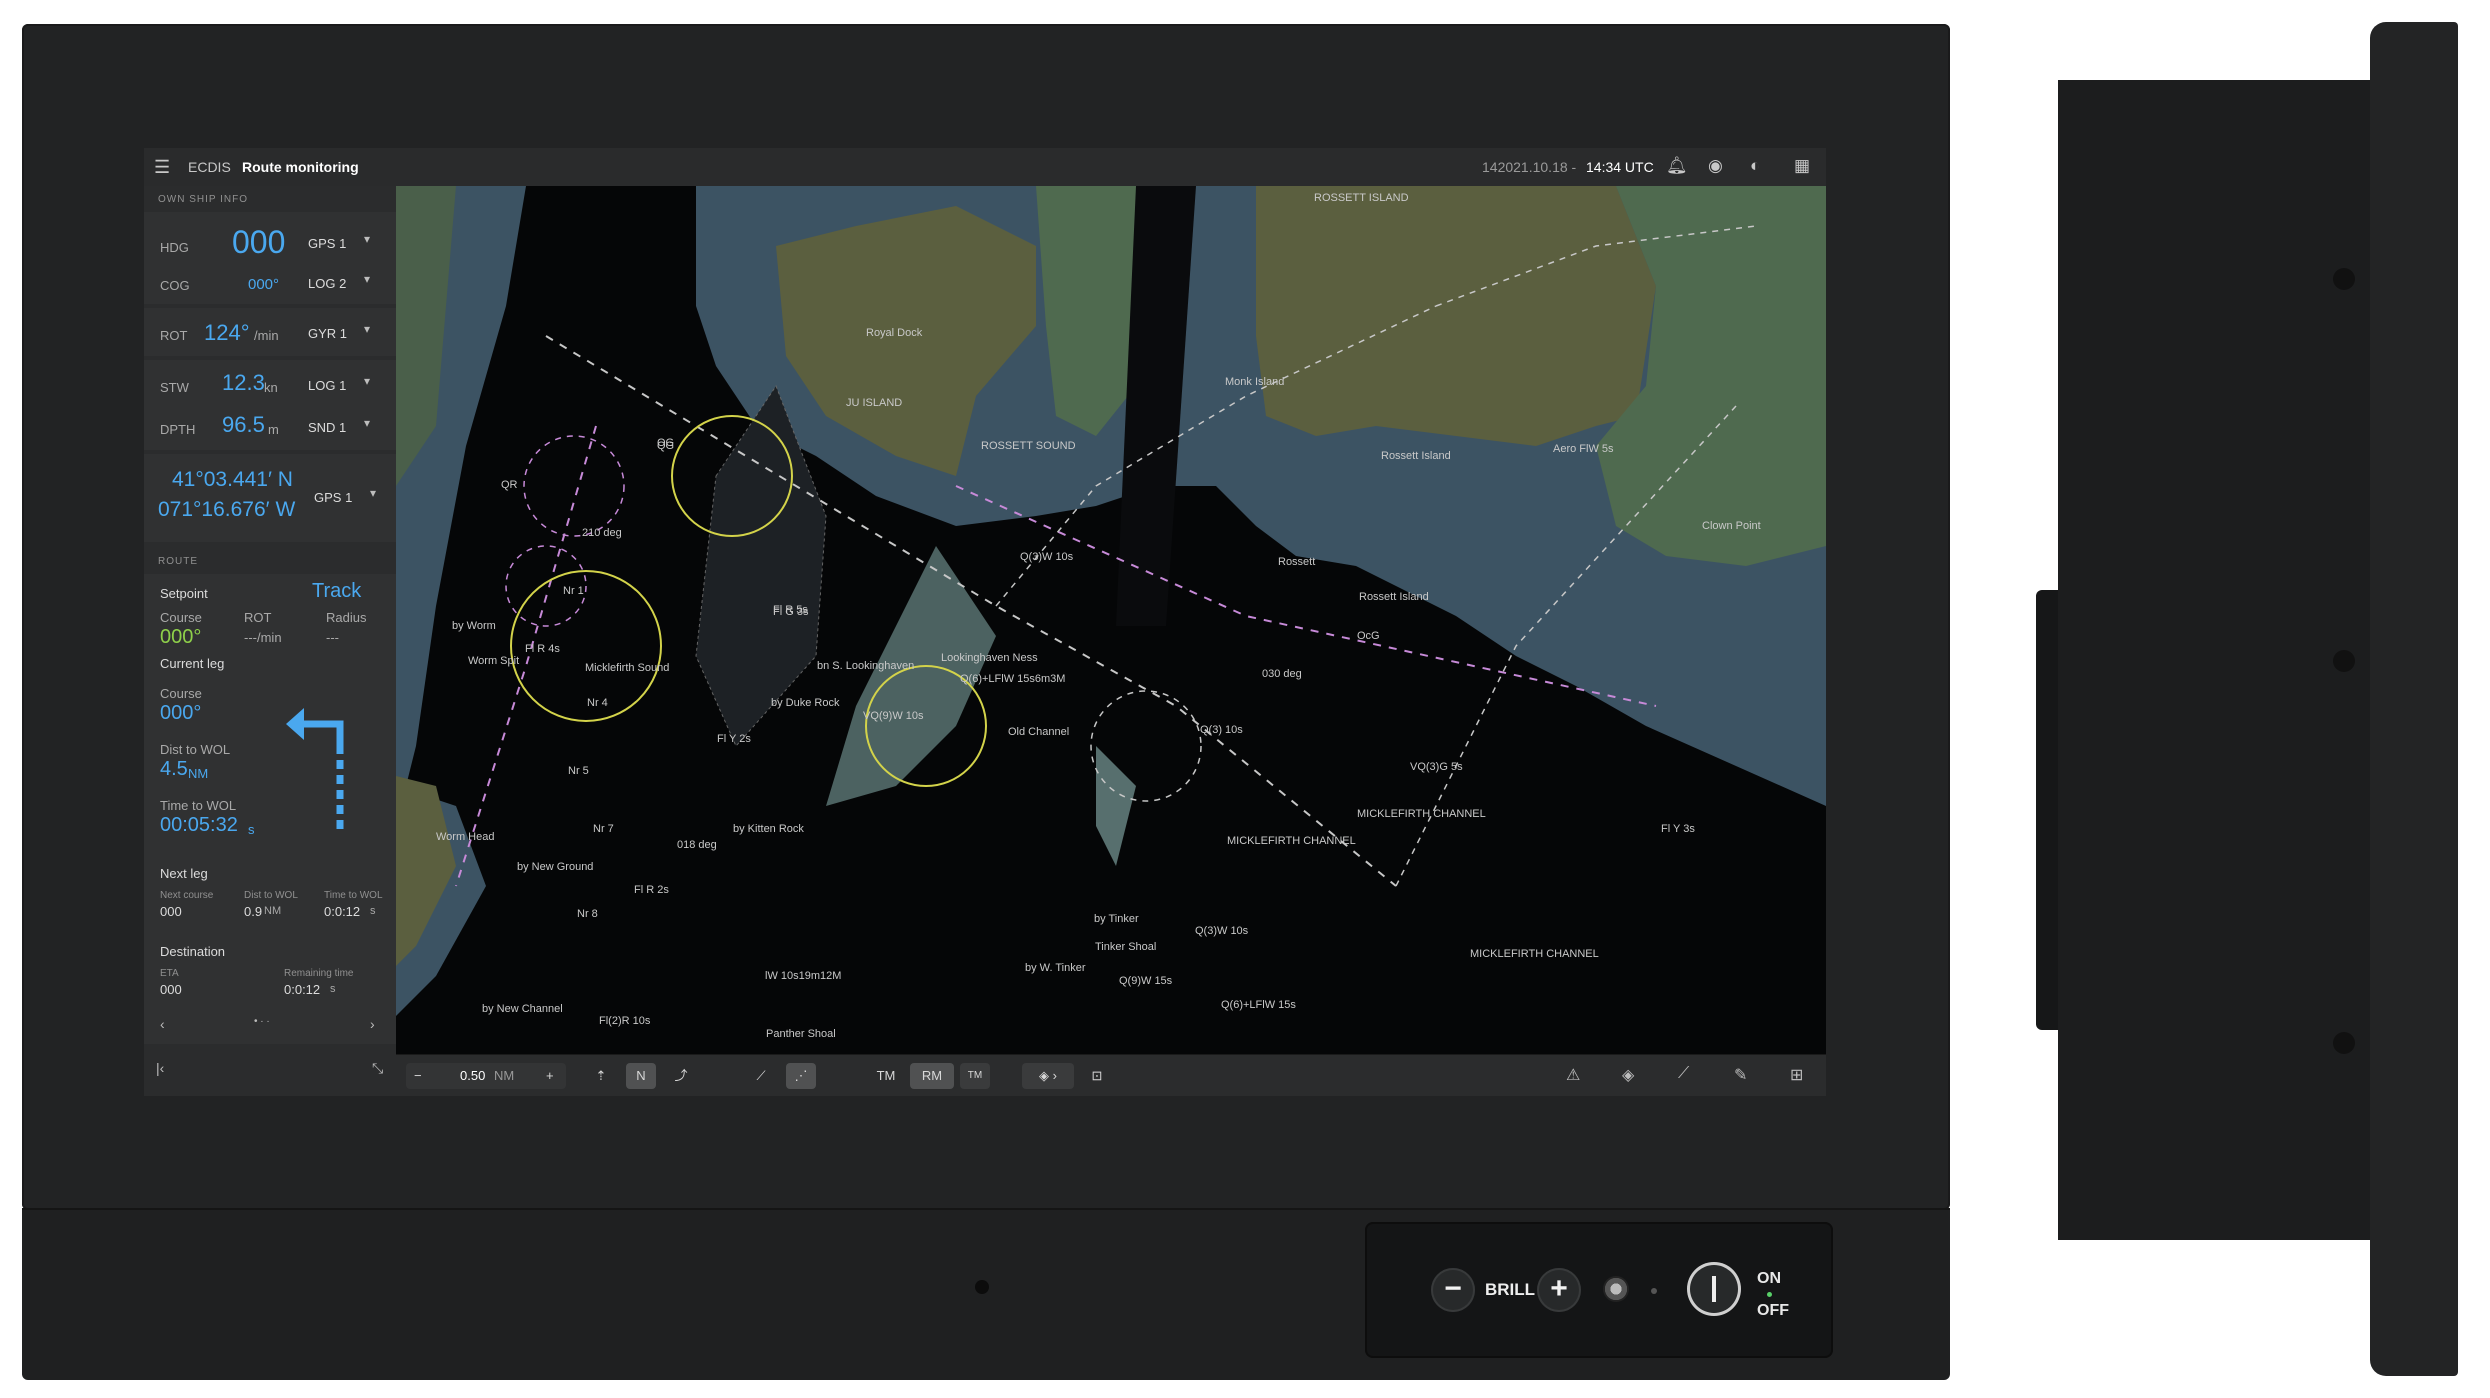  What do you see at coordinates (270, 405) in the screenshot?
I see `speed-depth-section: STW 12.3 kn LOG 1 ▾ DPTH 96.5 m SND 1 ▾` at bounding box center [270, 405].